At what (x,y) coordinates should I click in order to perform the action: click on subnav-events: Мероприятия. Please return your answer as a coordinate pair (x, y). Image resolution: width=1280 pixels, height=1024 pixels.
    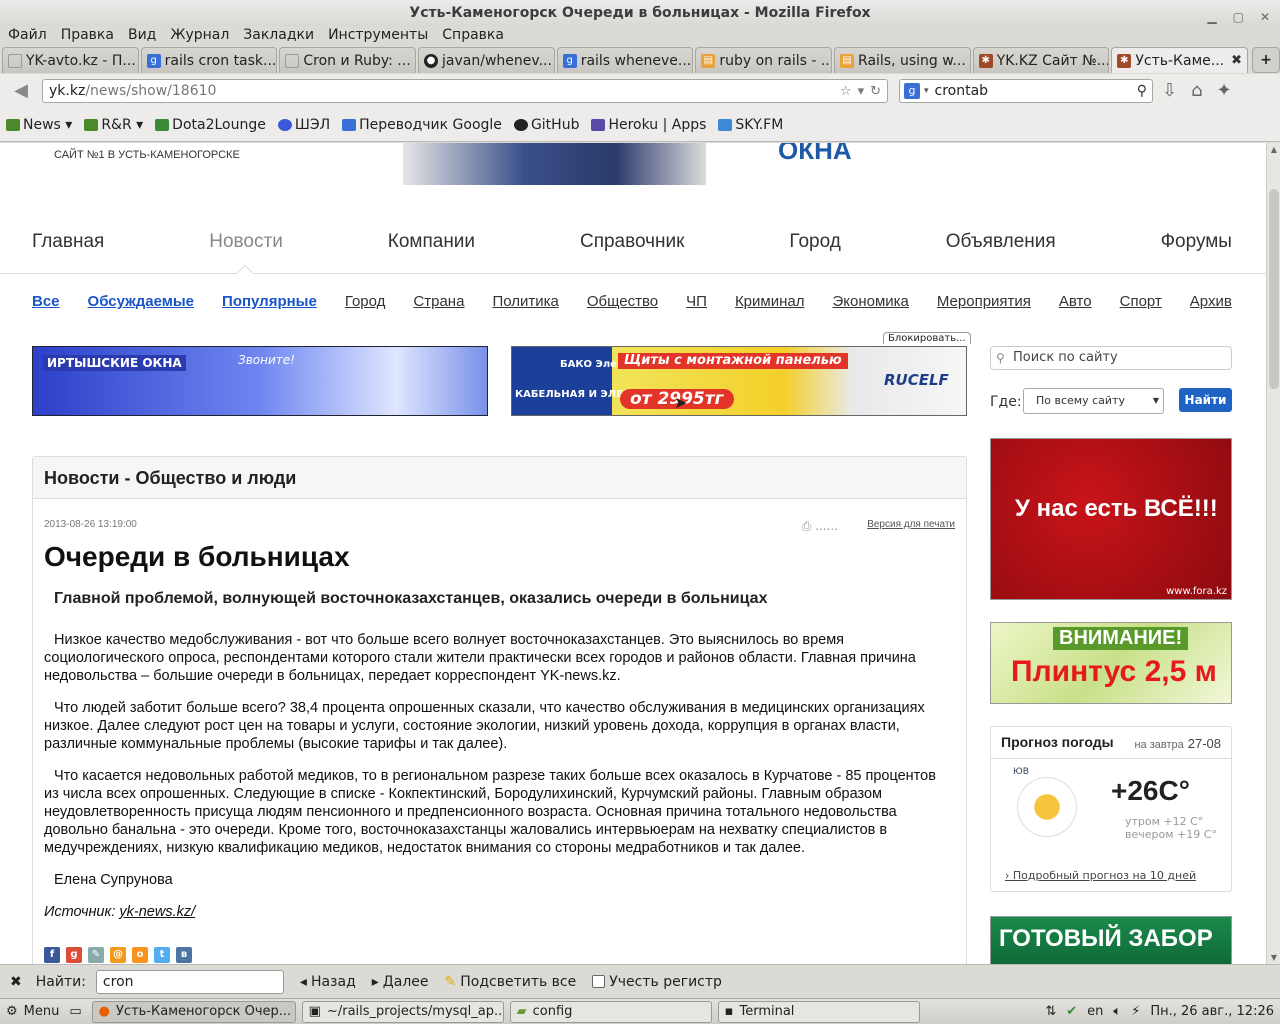
    Looking at the image, I should click on (984, 301).